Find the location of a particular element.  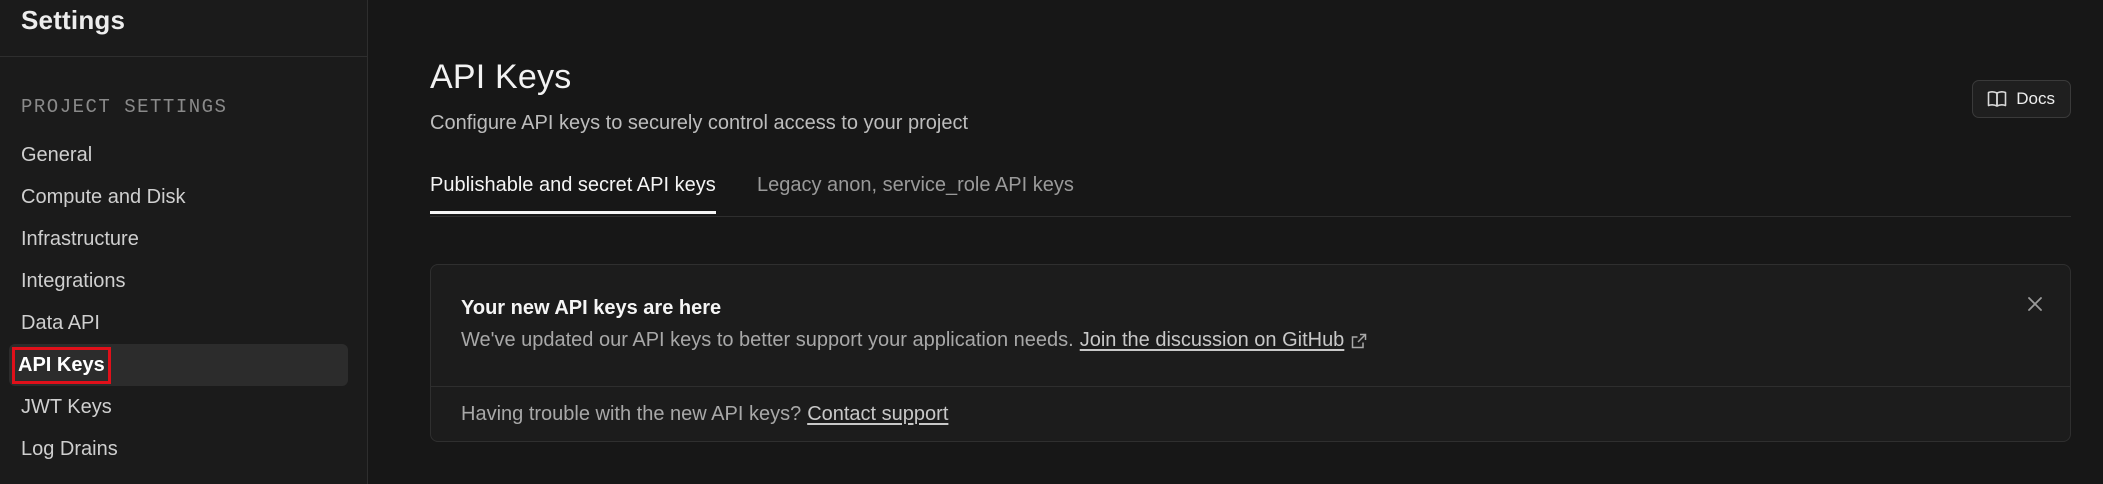

close-icon is located at coordinates (2035, 304).